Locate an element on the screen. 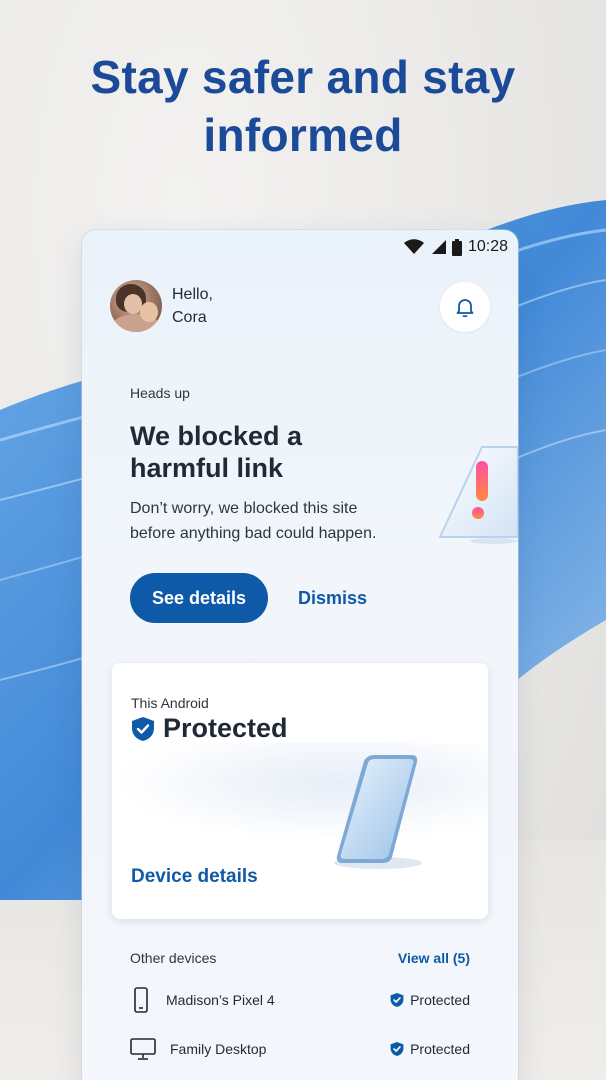 The height and width of the screenshot is (1080, 606). battery-icon is located at coordinates (456, 247).